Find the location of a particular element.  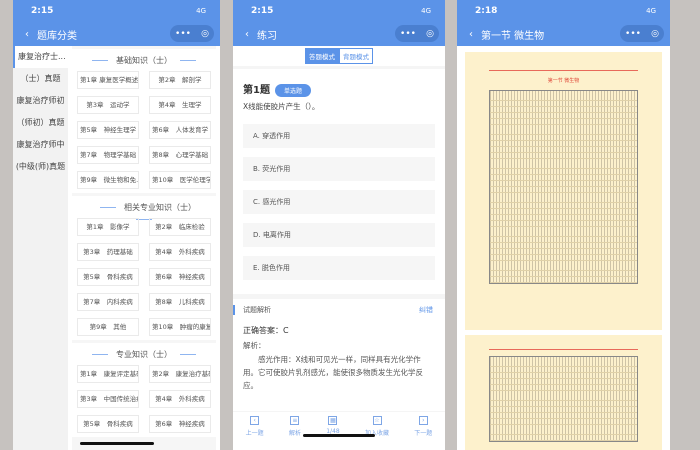

question-text: X线能使胶片产生（）。 is located at coordinates (281, 106).